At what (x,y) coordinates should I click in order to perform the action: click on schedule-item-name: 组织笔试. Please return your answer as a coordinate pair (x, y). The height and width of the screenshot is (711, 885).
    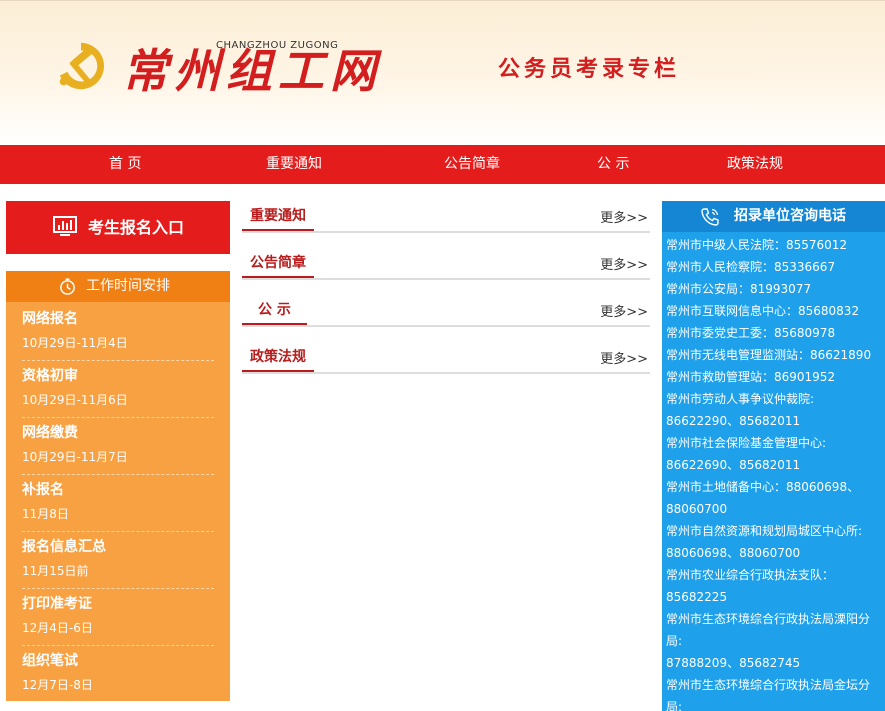
    Looking at the image, I should click on (50, 661).